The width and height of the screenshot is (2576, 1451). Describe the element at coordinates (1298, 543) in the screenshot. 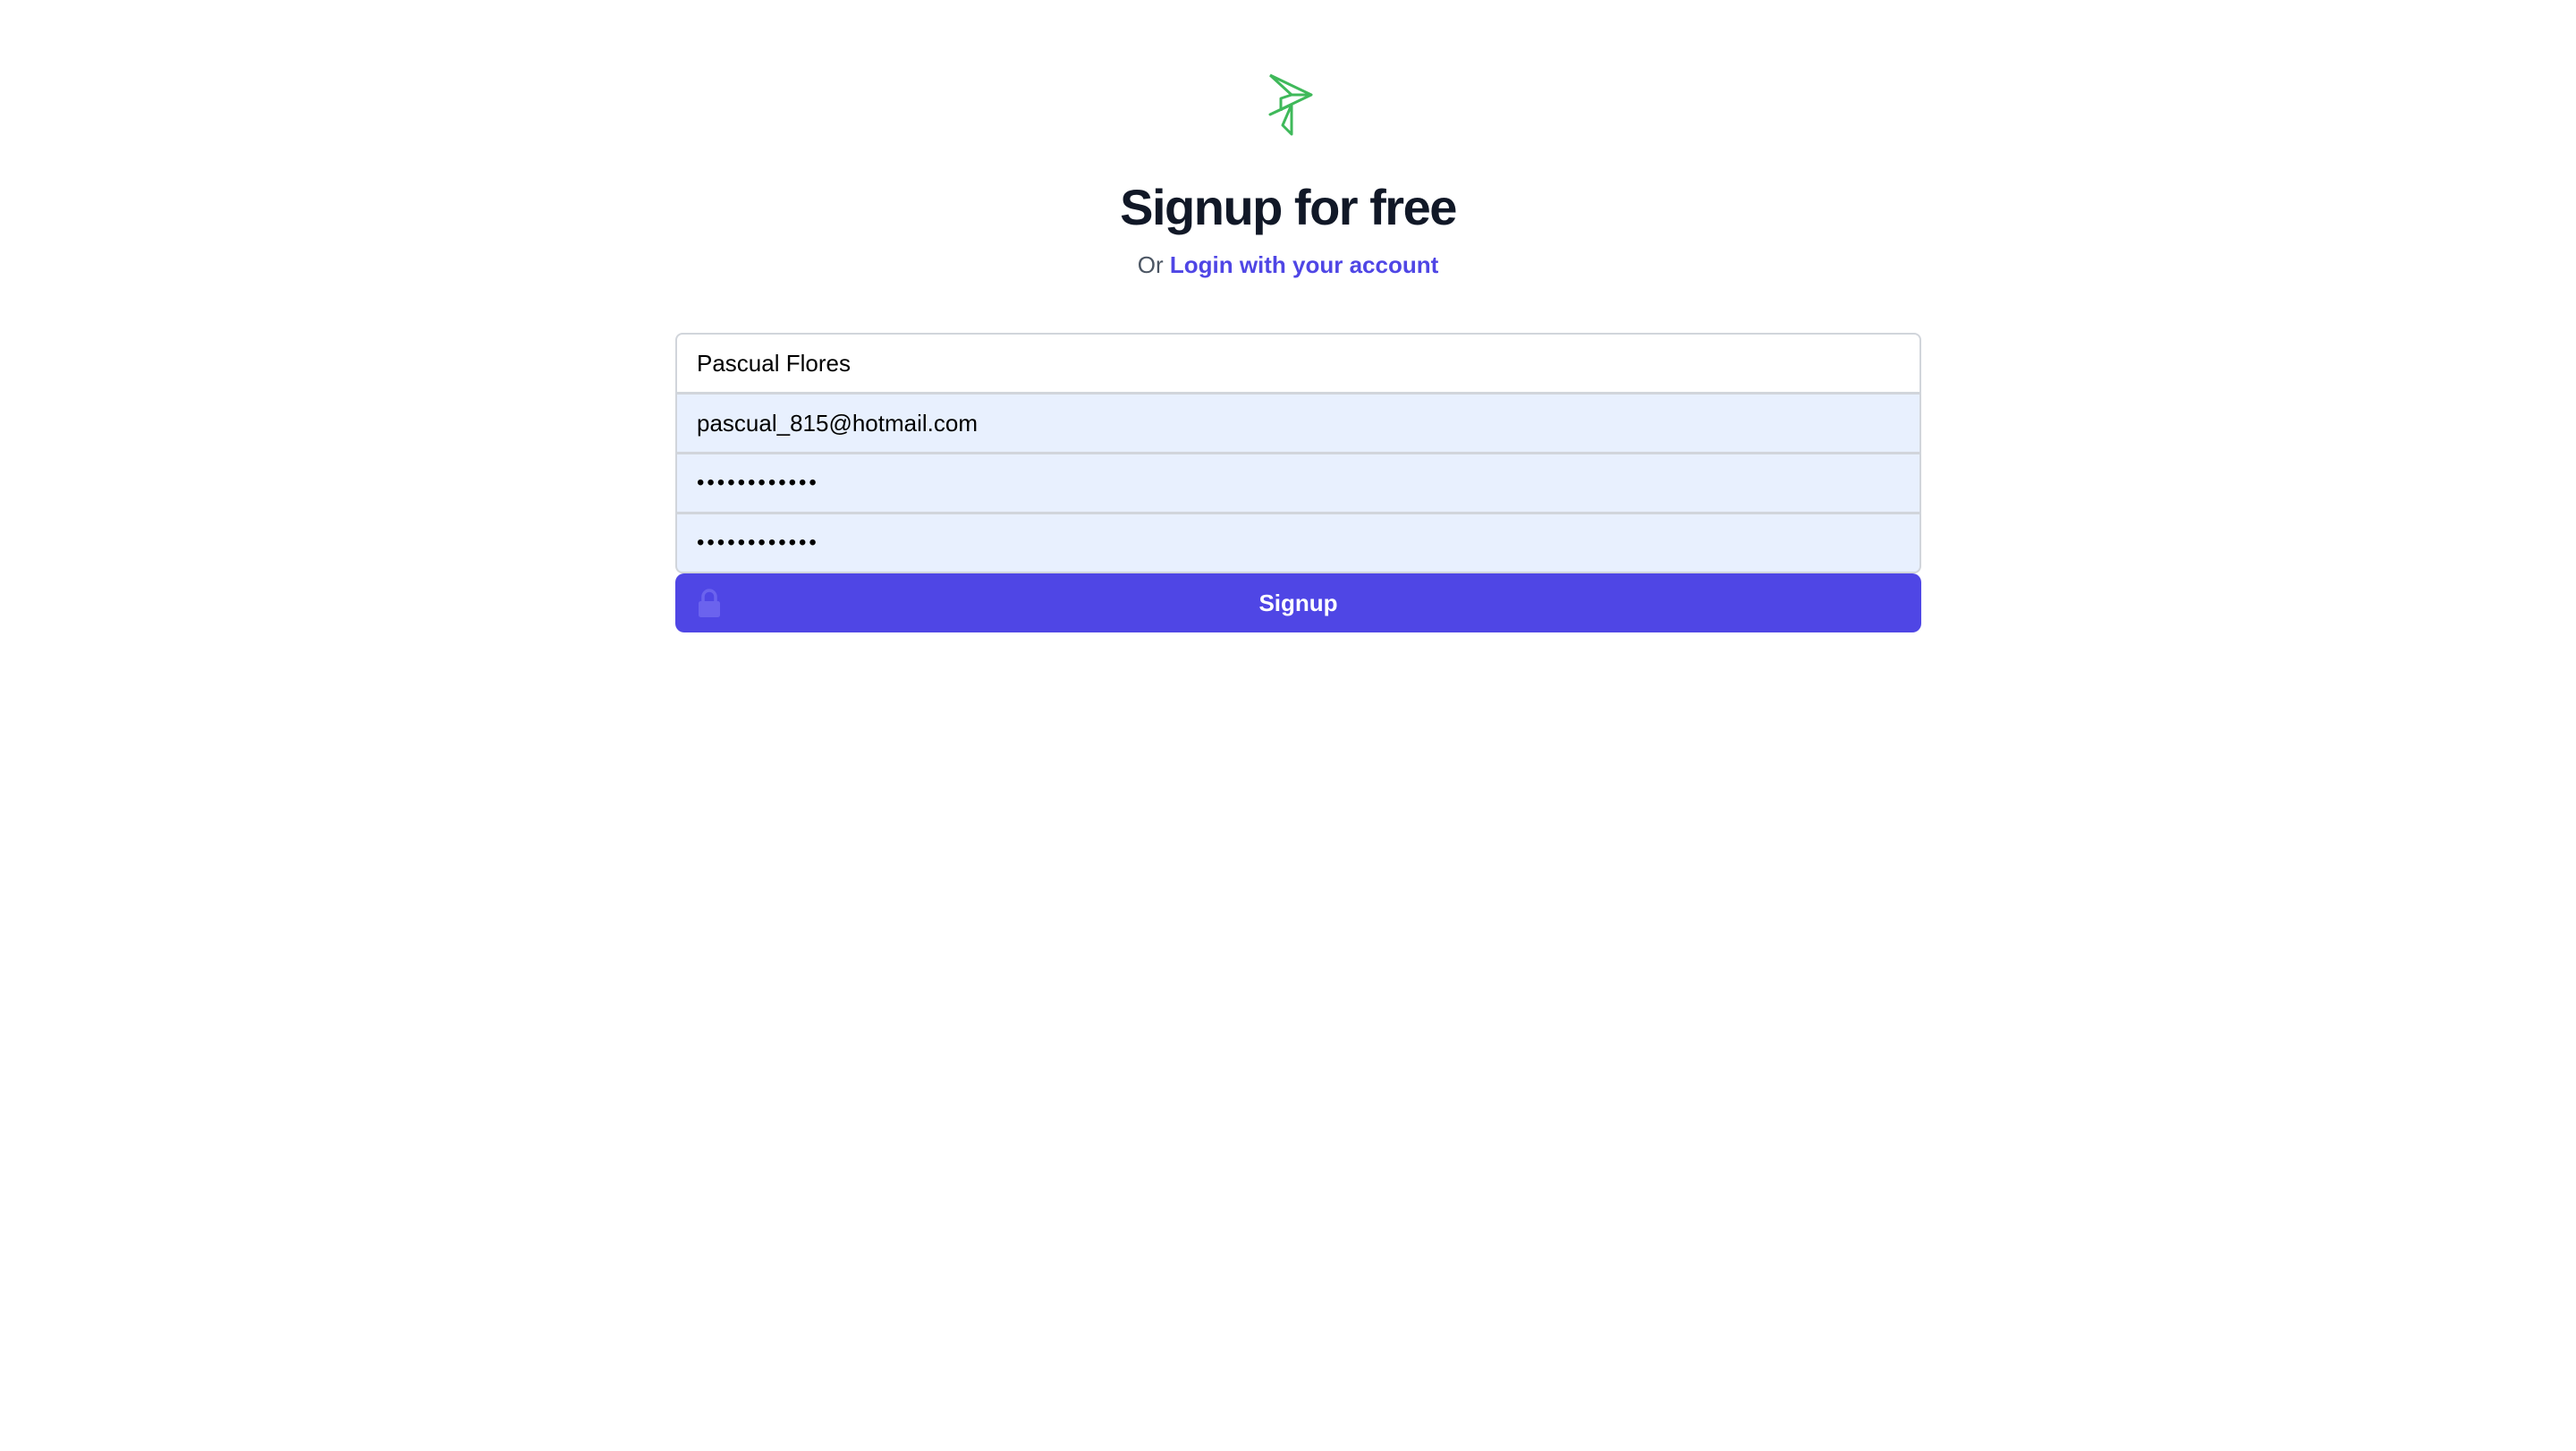

I see `confirm-password-field` at that location.